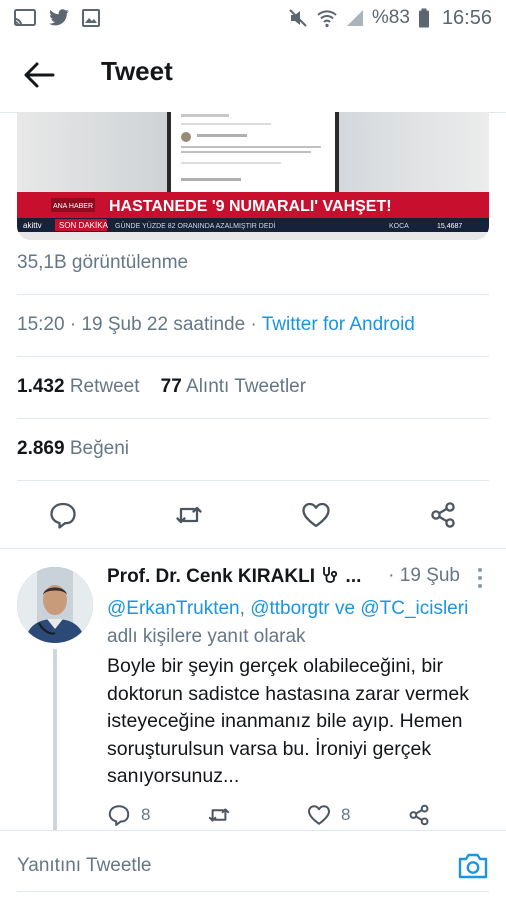  What do you see at coordinates (399, 226) in the screenshot?
I see `ticker-right: KOCA` at bounding box center [399, 226].